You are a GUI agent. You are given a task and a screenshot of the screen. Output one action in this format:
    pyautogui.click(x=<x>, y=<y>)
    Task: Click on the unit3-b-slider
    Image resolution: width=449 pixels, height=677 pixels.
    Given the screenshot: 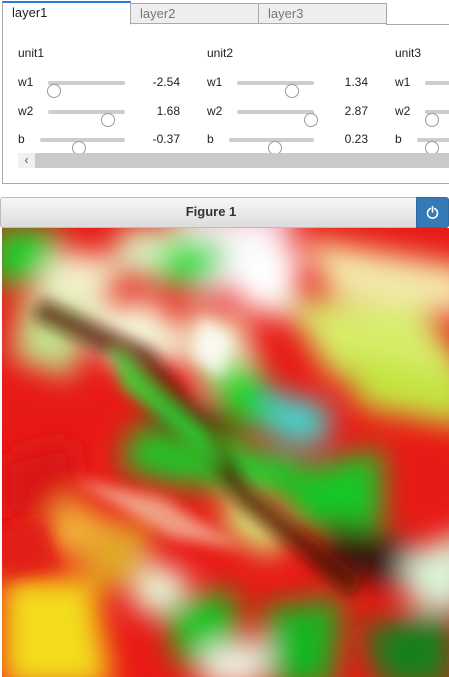 What is the action you would take?
    pyautogui.click(x=433, y=146)
    